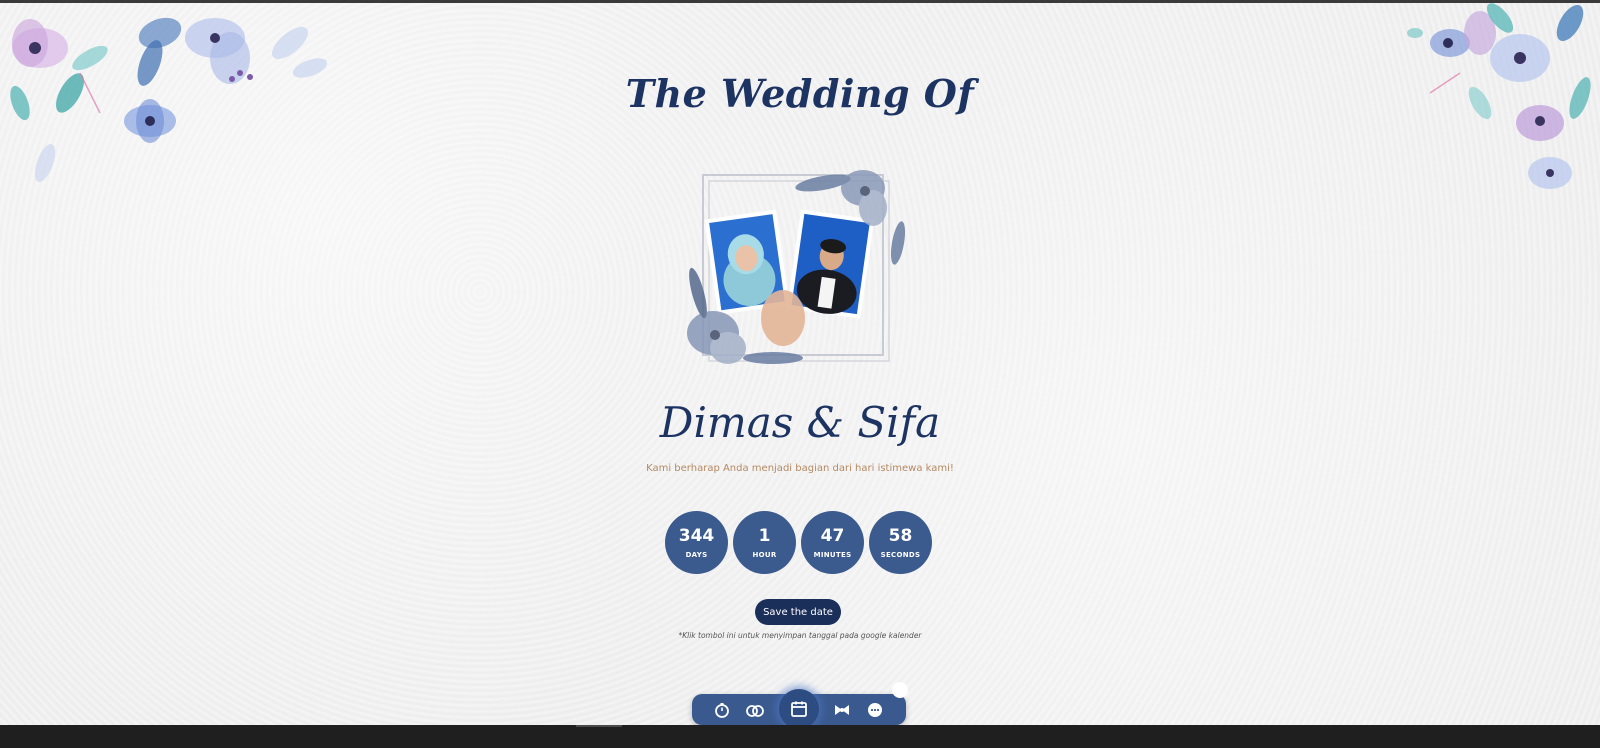  What do you see at coordinates (900, 690) in the screenshot?
I see `scroll-indicator-dot` at bounding box center [900, 690].